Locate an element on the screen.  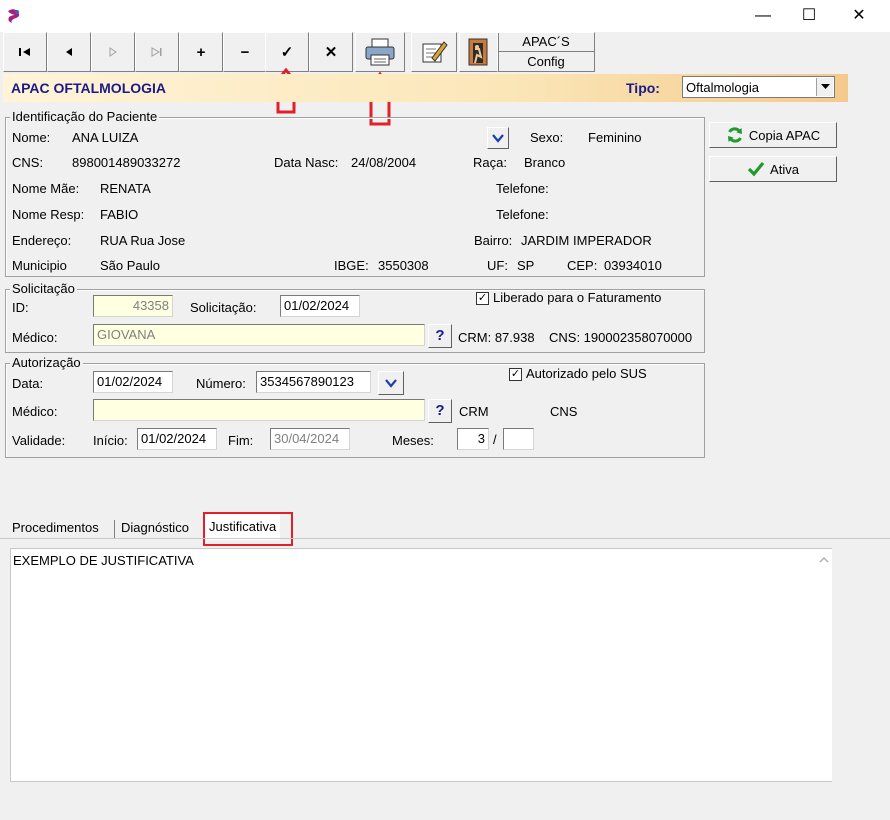
scroll-up-arrow-icon is located at coordinates (824, 559).